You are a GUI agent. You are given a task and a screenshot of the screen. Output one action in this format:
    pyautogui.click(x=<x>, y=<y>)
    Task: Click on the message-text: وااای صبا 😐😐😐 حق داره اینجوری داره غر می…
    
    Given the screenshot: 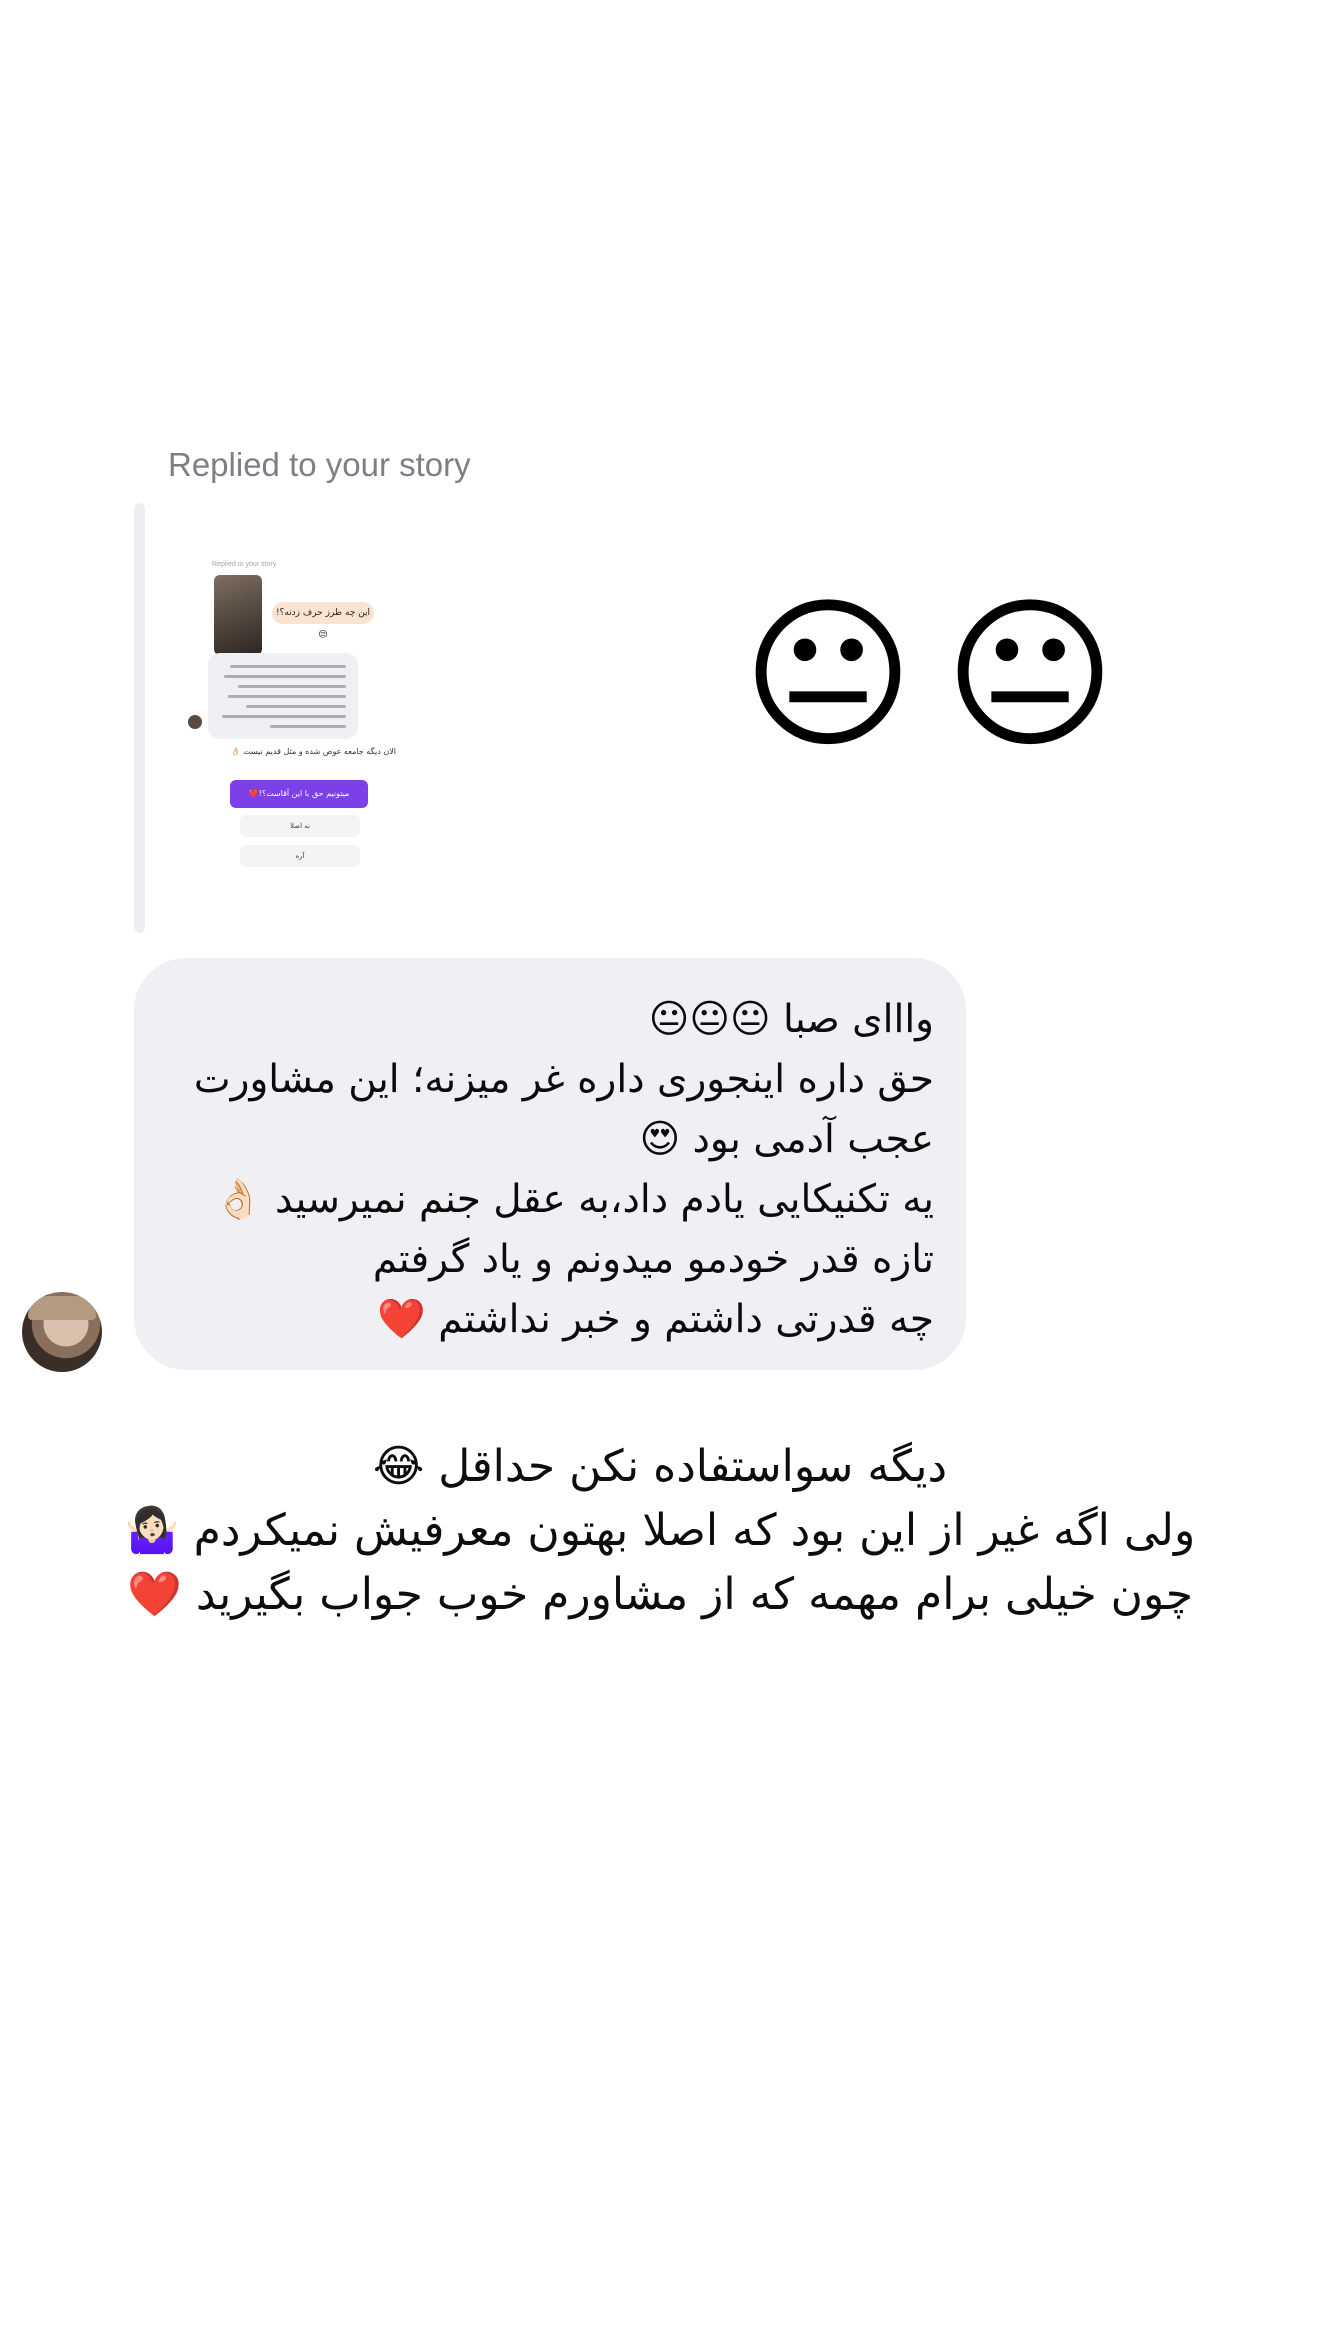 What is the action you would take?
    pyautogui.click(x=549, y=1170)
    